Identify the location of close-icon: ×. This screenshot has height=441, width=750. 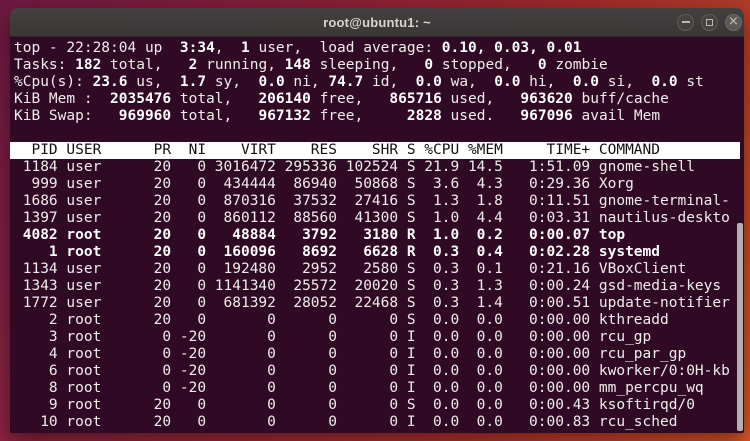
(733, 21).